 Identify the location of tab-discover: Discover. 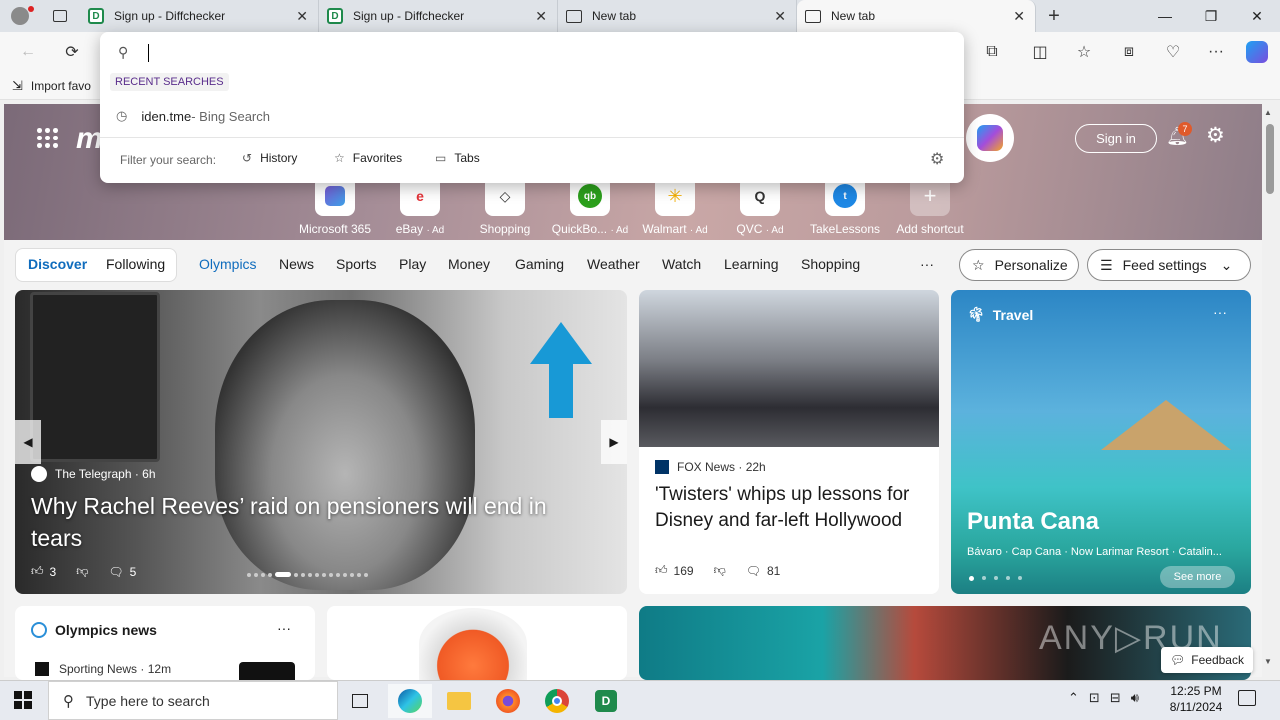
(57, 264).